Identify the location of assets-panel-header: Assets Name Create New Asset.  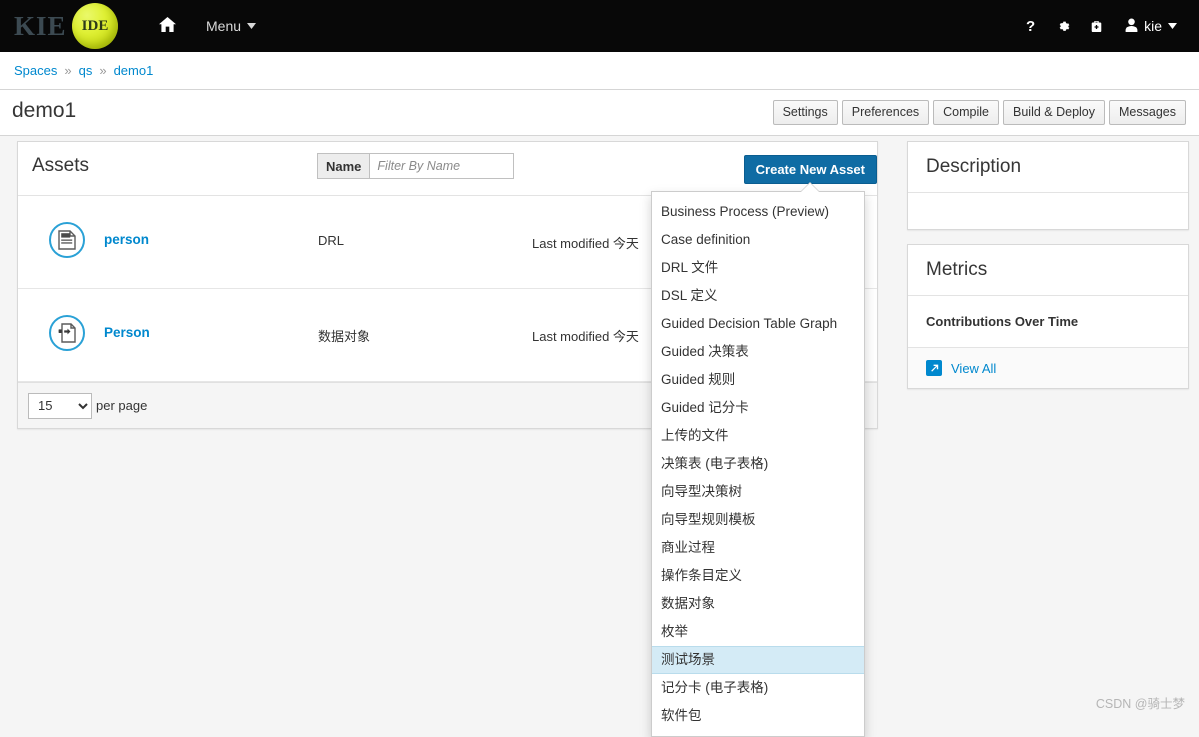
(447, 169).